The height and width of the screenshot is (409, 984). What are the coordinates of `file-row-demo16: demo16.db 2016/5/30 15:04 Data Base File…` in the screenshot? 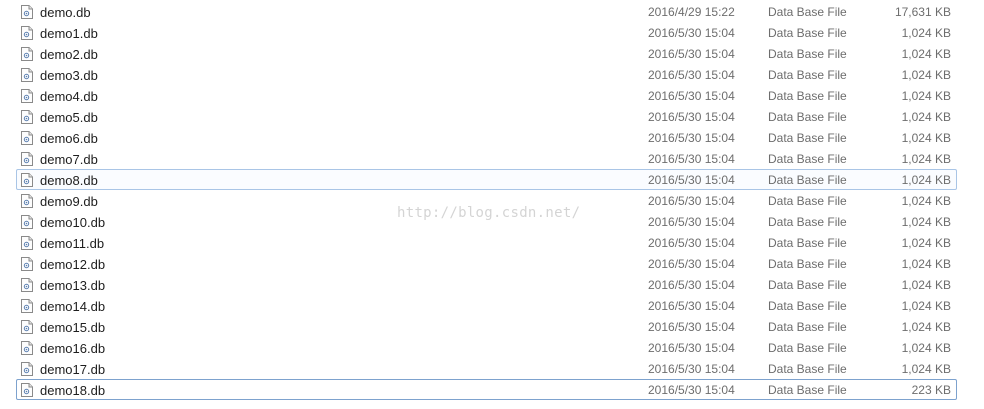 It's located at (486, 347).